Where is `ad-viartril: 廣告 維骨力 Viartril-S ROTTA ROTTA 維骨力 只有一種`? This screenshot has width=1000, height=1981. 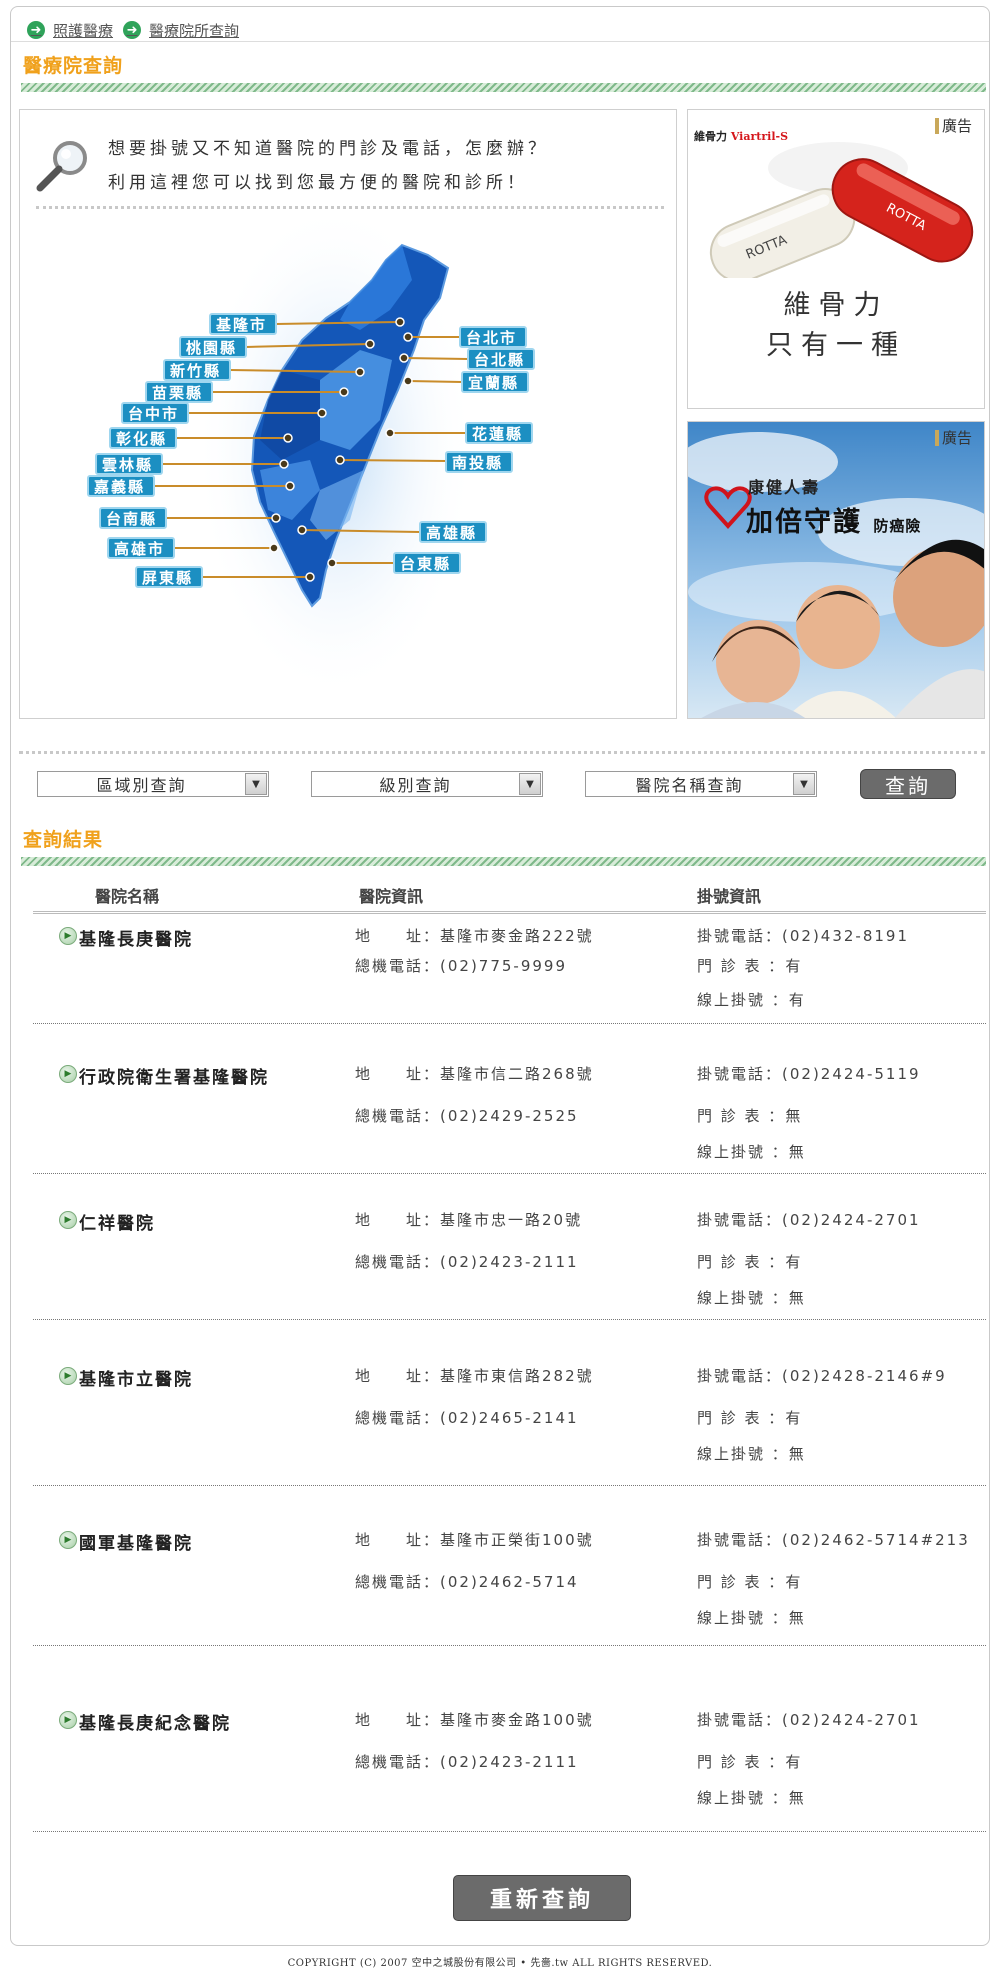
ad-viartril: 廣告 維骨力 Viartril-S ROTTA ROTTA 維骨力 只有一種 is located at coordinates (836, 259).